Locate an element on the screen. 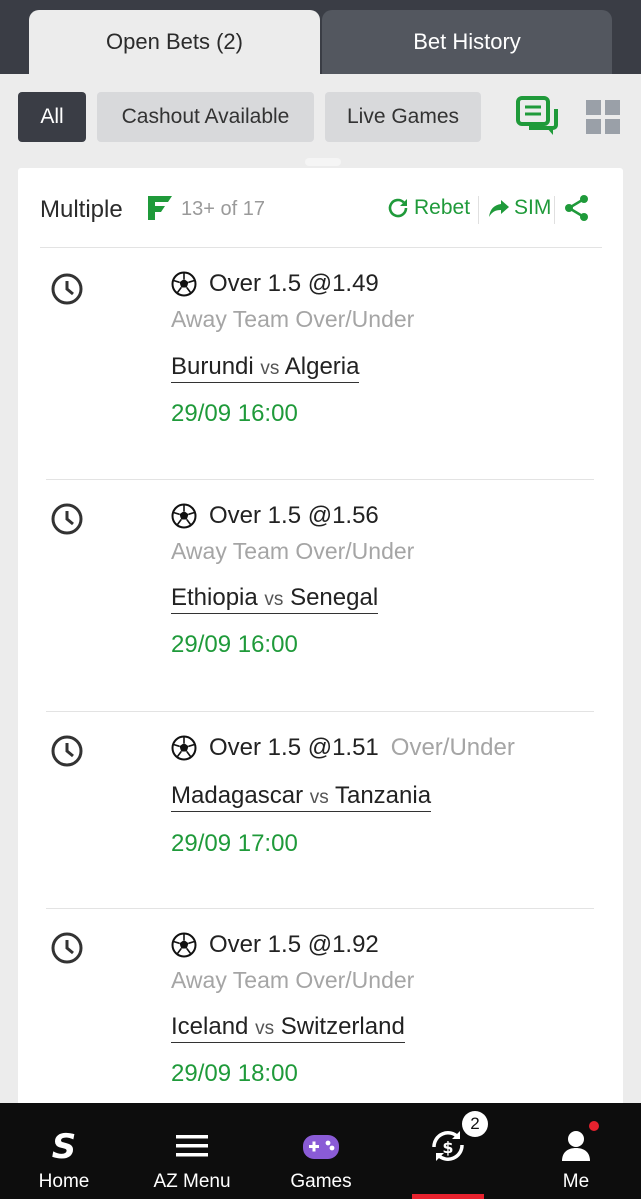  bet-type-label: Multiple is located at coordinates (81, 209).